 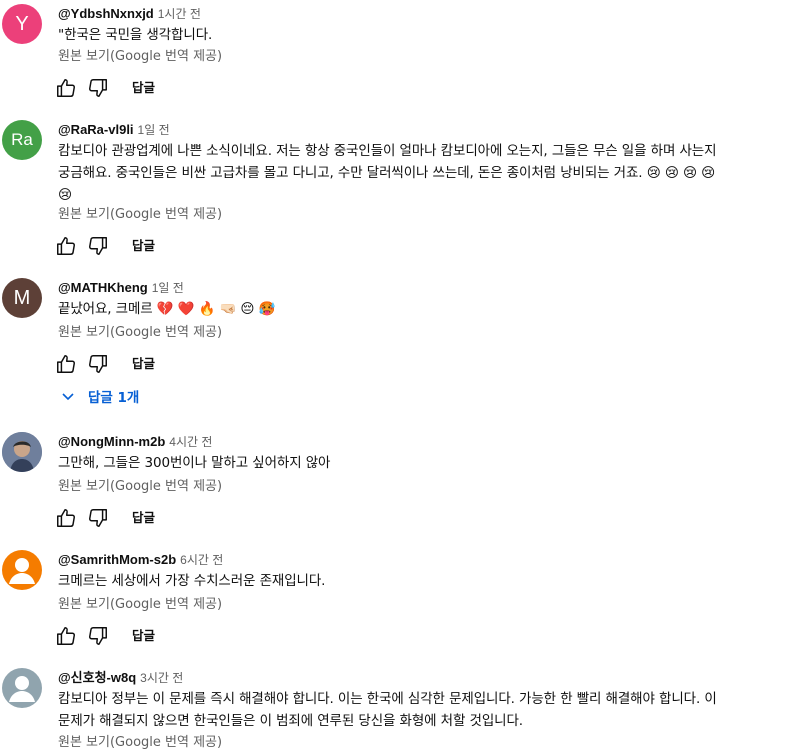 What do you see at coordinates (192, 581) in the screenshot?
I see `comment-text: 크메르는 세상에서 가장 수치스러운 존재입니다.` at bounding box center [192, 581].